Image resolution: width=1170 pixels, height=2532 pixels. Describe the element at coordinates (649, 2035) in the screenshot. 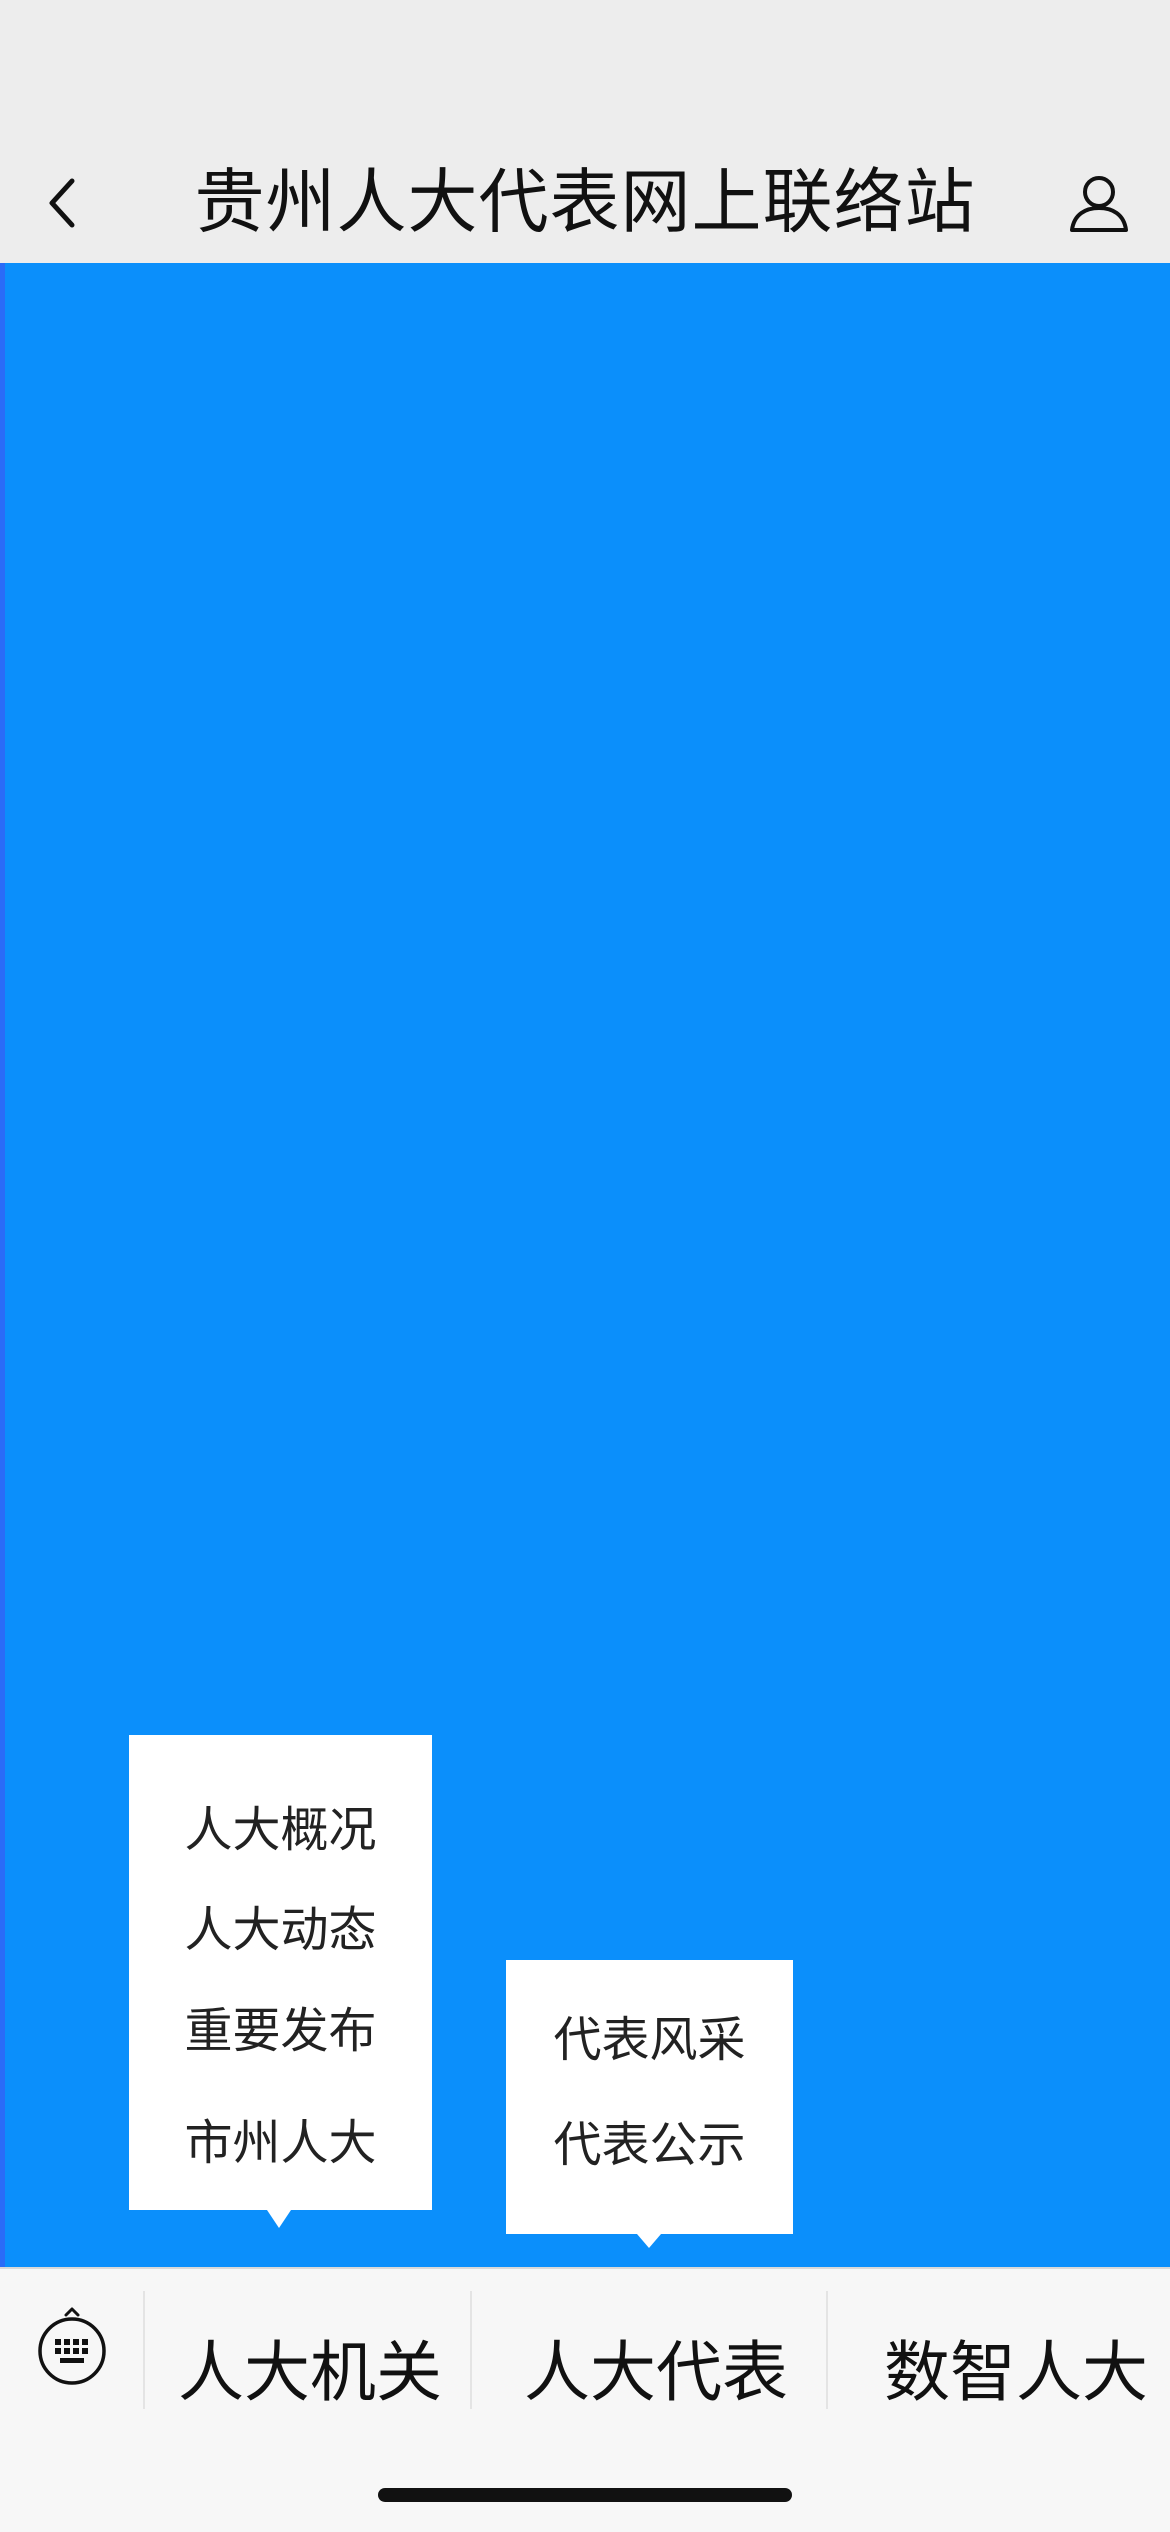

I see `menu-item-daibiaofengcai: 代表风采` at that location.